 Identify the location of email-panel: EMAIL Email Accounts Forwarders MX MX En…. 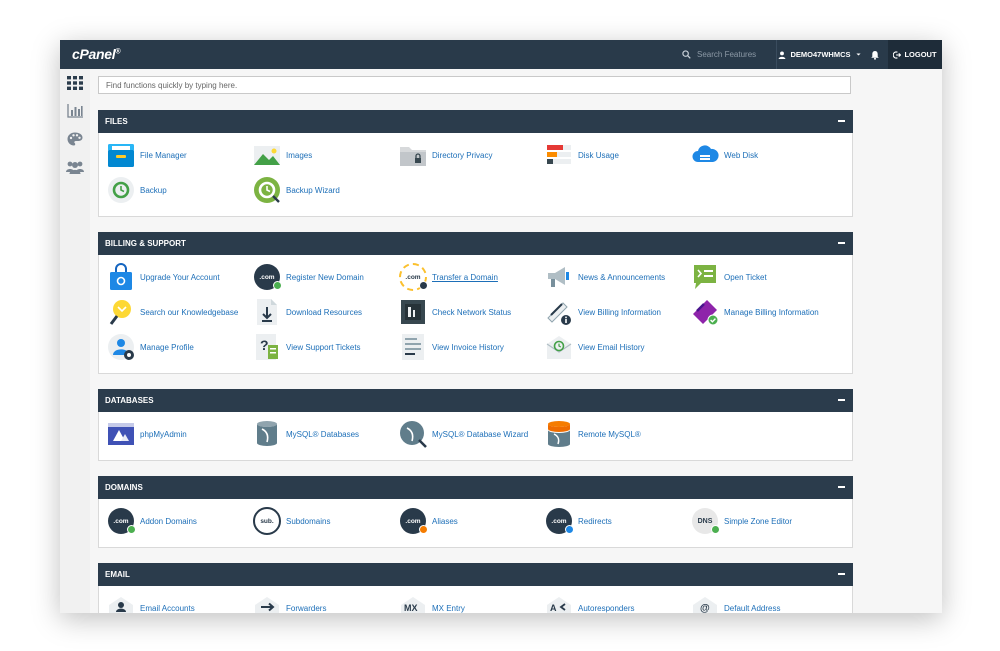
(475, 588).